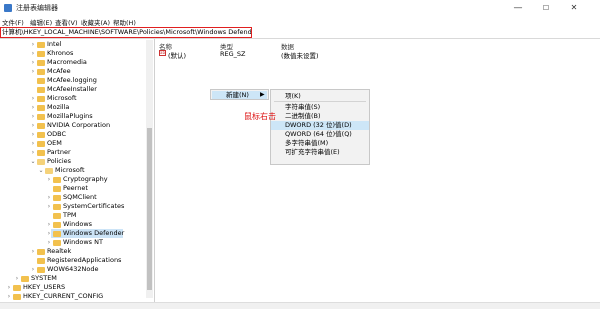 The width and height of the screenshot is (600, 309). I want to click on maximize-button: ☐, so click(546, 8).